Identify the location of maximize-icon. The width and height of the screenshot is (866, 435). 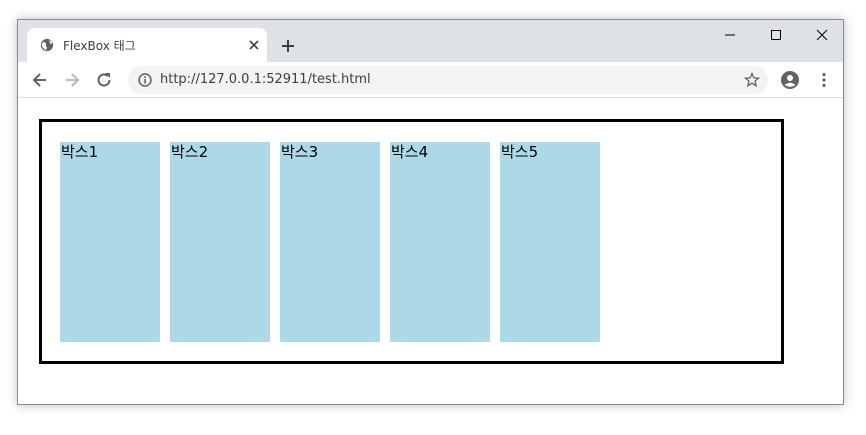
(776, 35).